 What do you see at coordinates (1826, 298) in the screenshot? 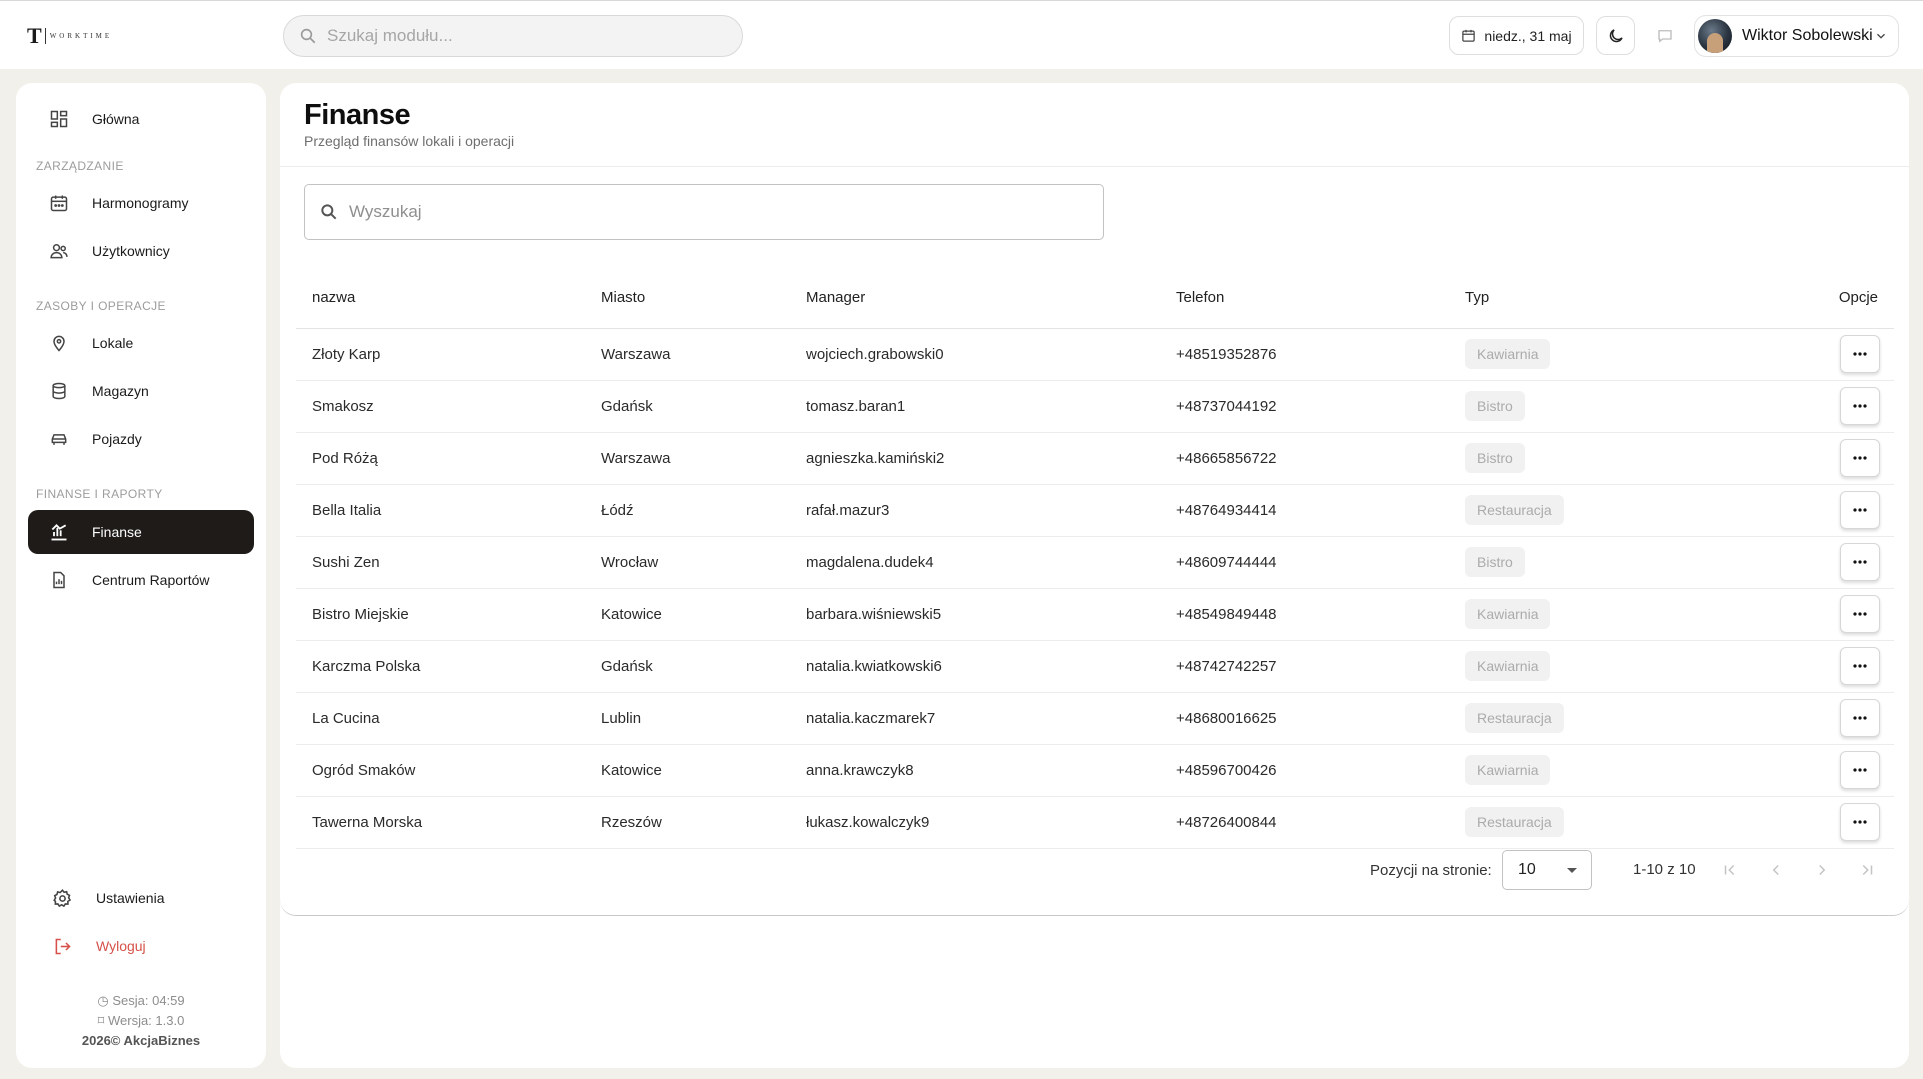
I see `column-header-options: Opcje` at bounding box center [1826, 298].